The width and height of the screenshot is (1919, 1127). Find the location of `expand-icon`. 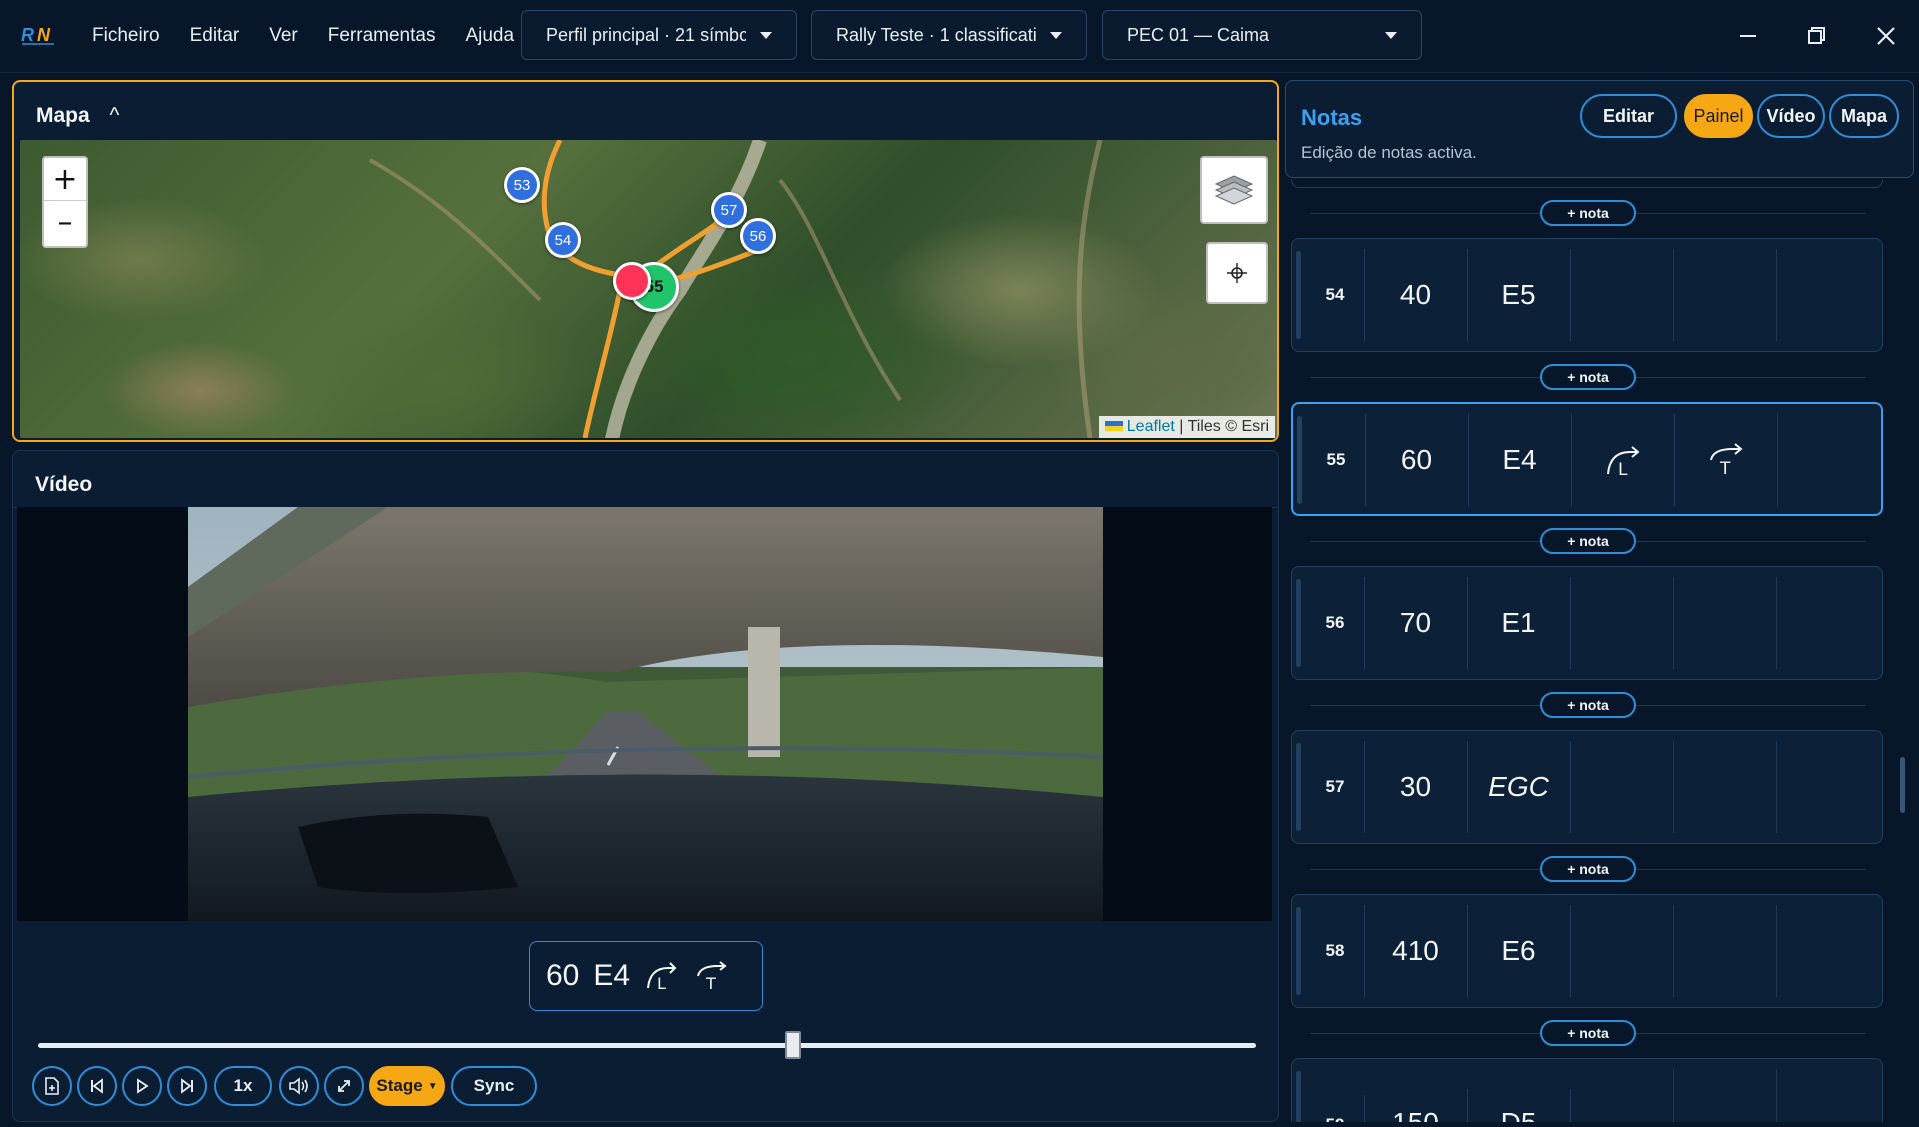

expand-icon is located at coordinates (344, 1086).